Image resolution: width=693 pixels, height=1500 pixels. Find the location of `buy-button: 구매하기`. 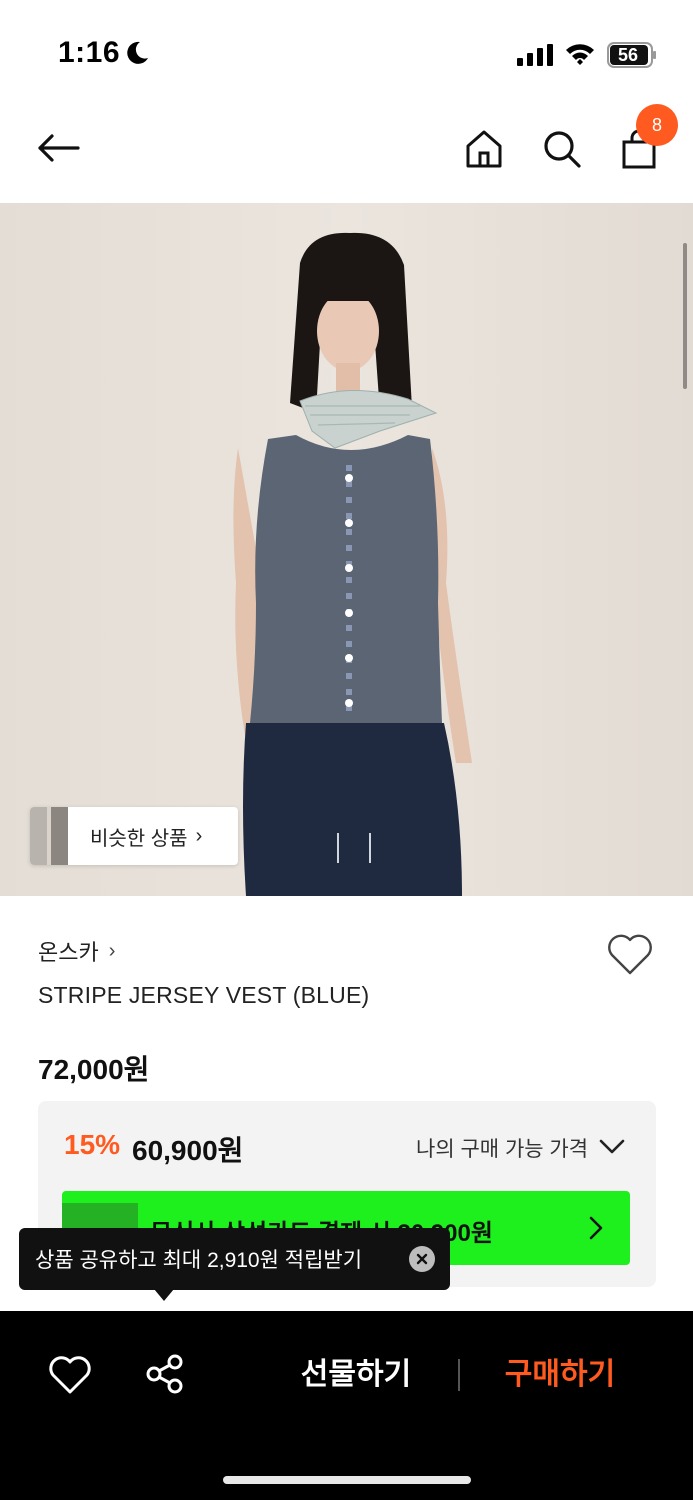

buy-button: 구매하기 is located at coordinates (560, 1375).